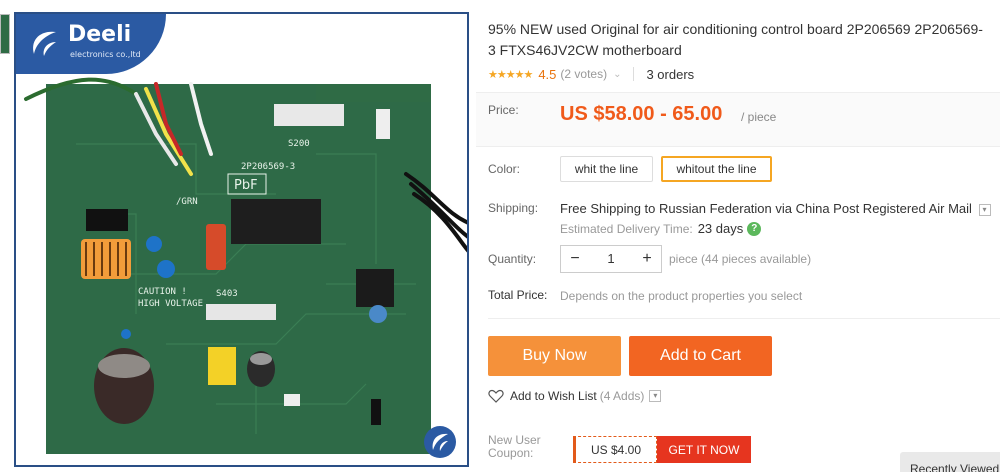 This screenshot has height=472, width=1000. Describe the element at coordinates (608, 208) in the screenshot. I see `free-shipping-text: Free Shipping to` at that location.